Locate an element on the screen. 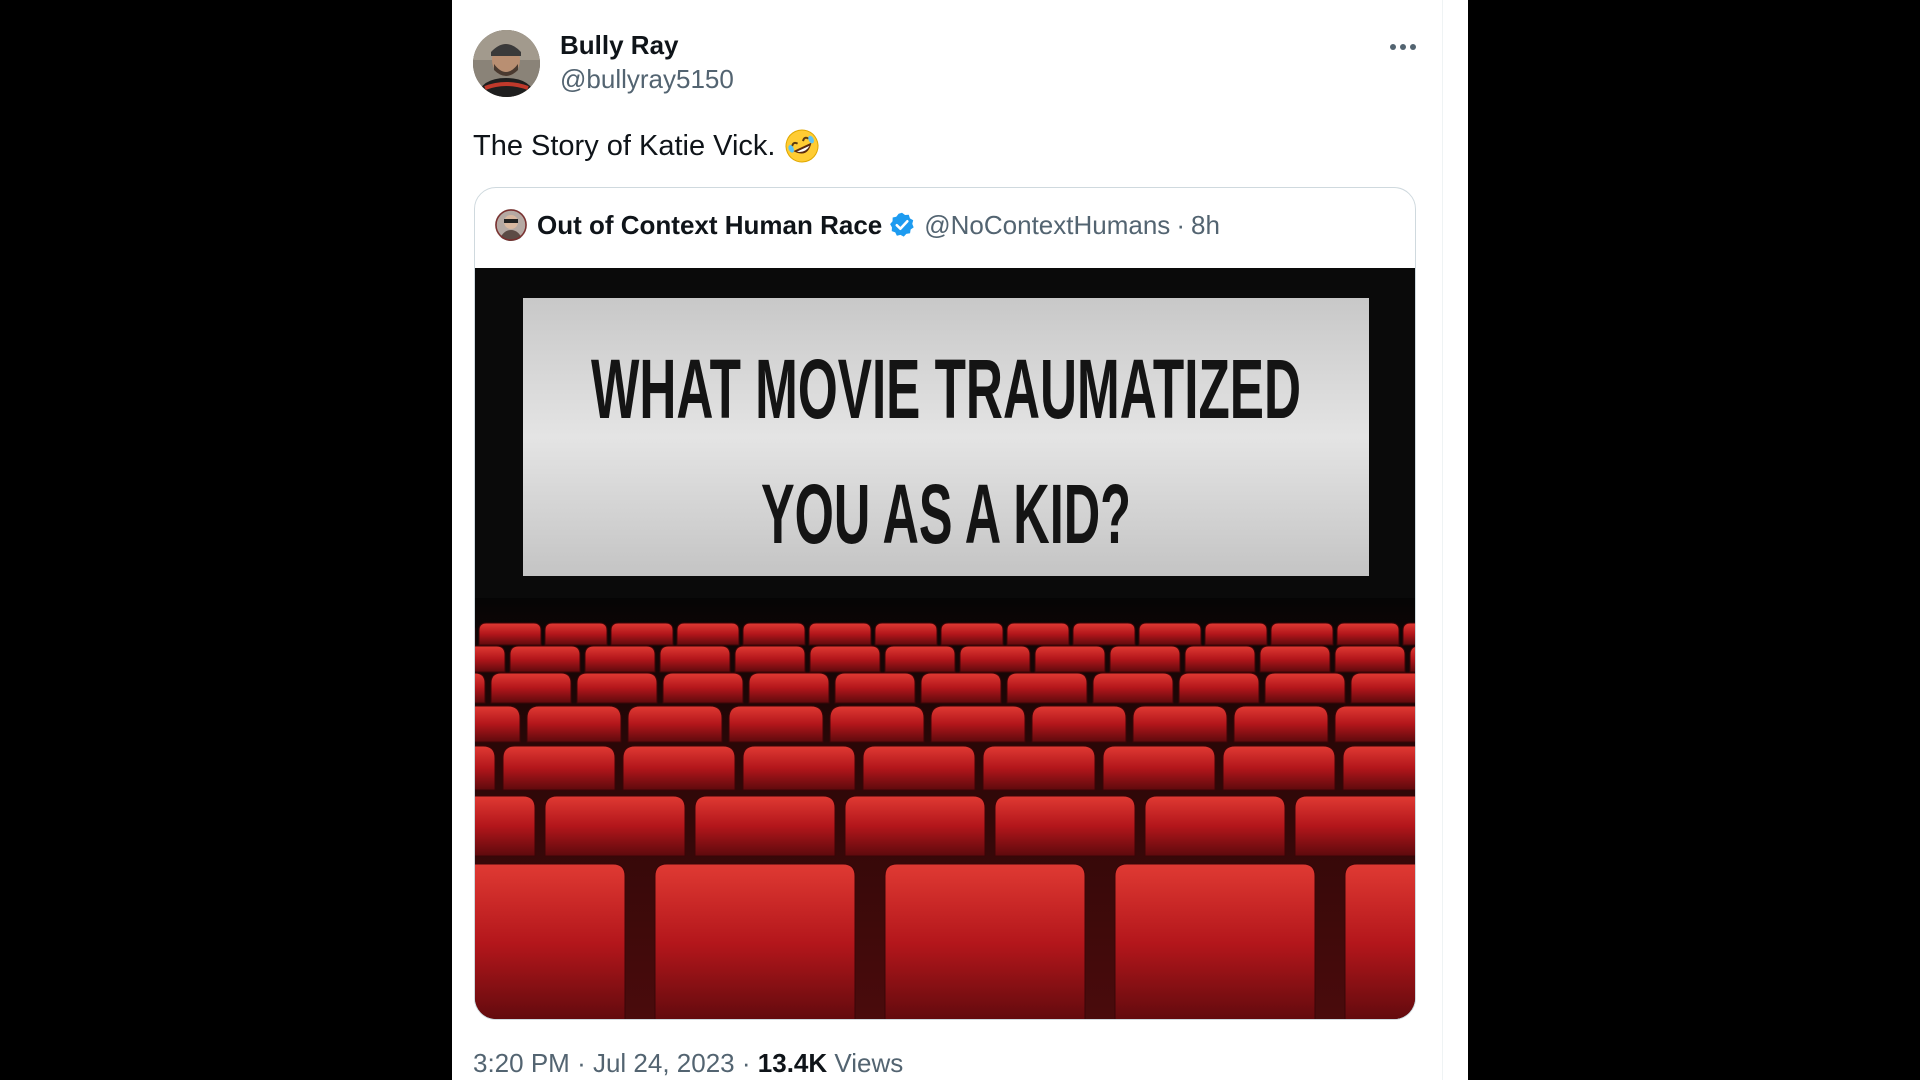  author-avatar is located at coordinates (506, 63).